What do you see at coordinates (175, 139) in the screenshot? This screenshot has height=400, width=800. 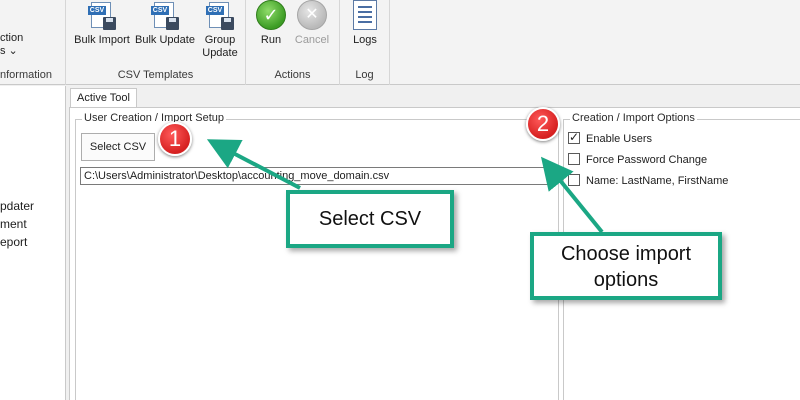 I see `step-one-badge: 1` at bounding box center [175, 139].